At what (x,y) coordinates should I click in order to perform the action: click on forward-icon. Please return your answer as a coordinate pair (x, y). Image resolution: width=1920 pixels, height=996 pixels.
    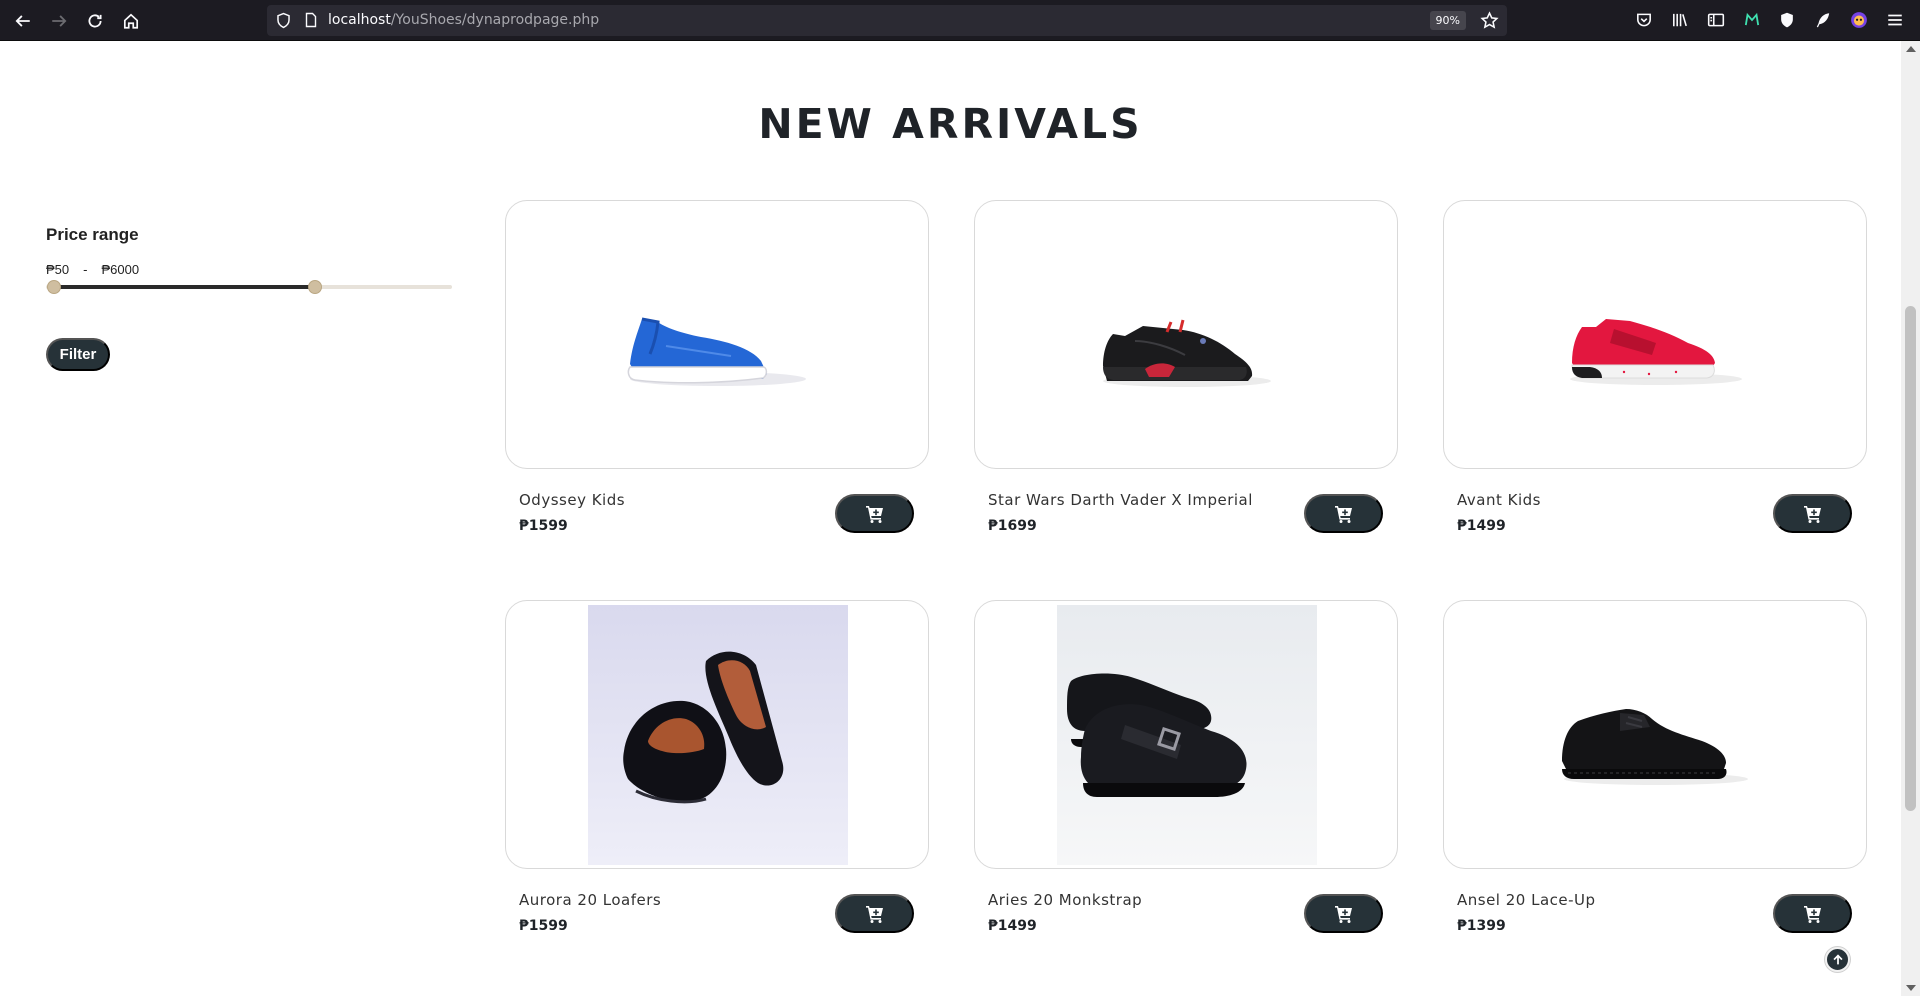
    Looking at the image, I should click on (59, 21).